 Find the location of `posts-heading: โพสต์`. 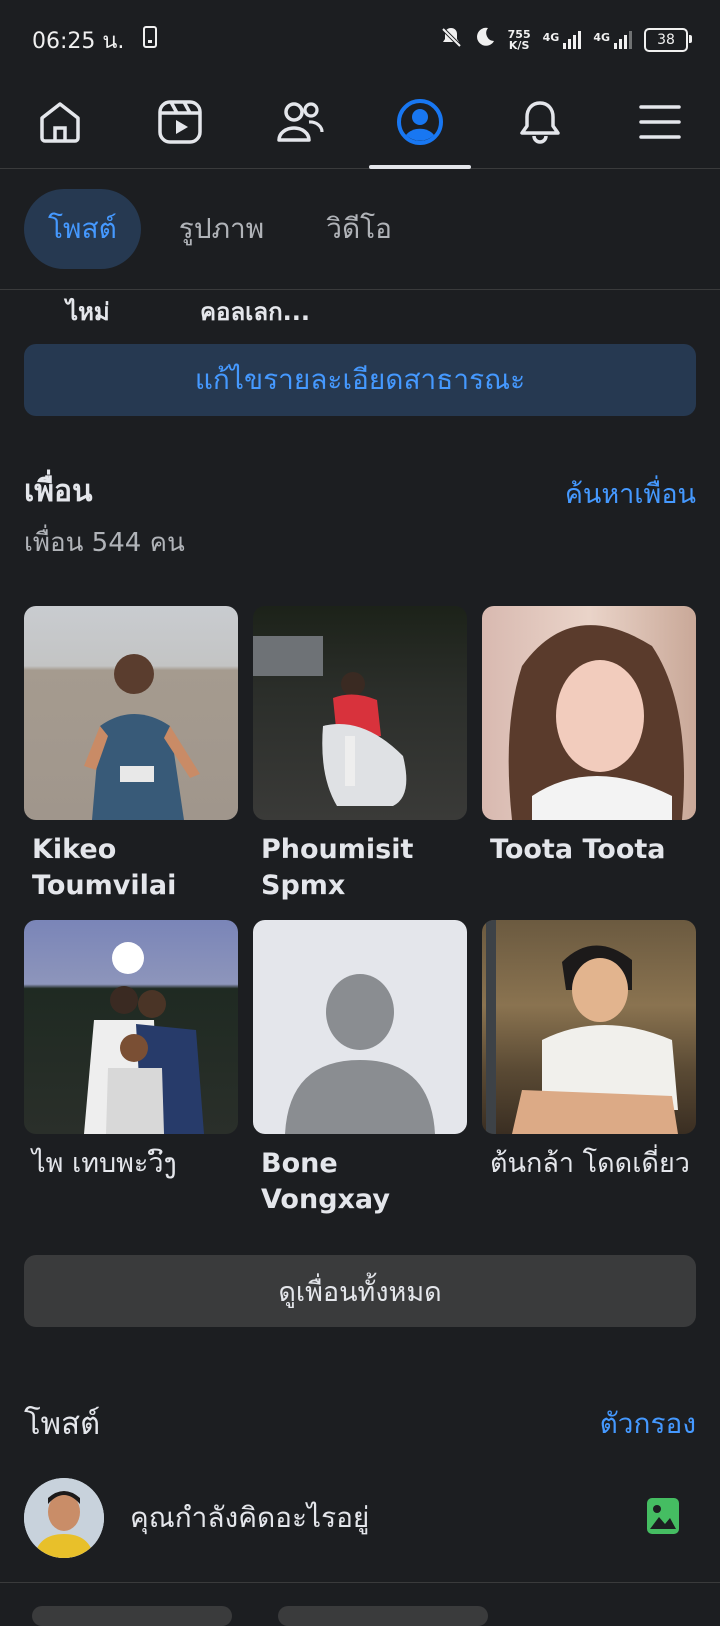

posts-heading: โพสต์ is located at coordinates (62, 1424).